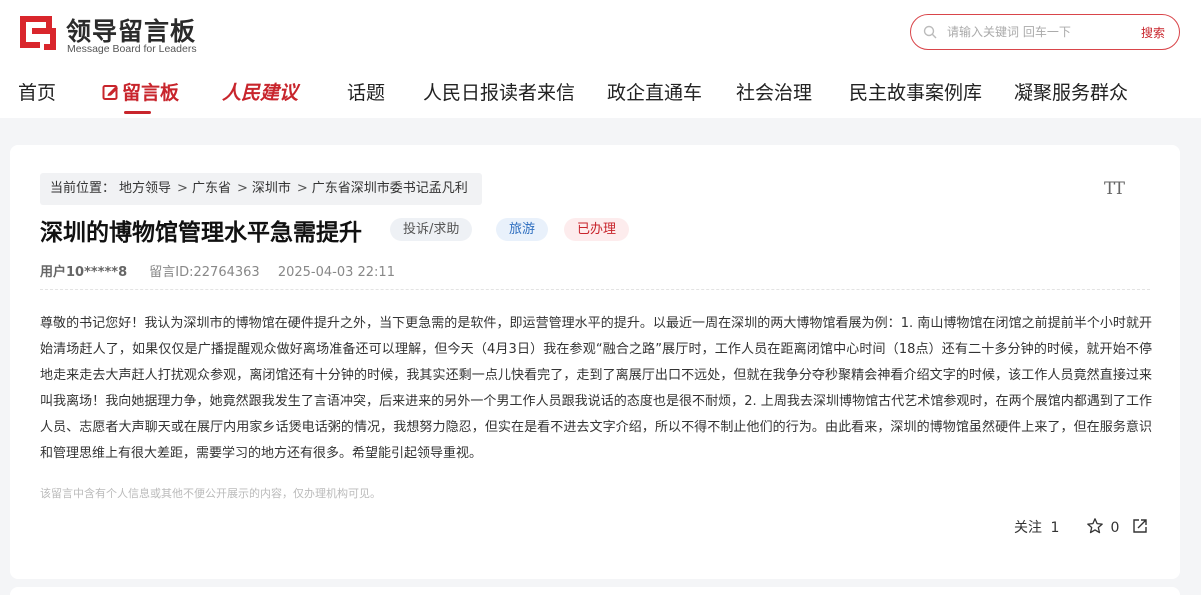 The image size is (1201, 595). What do you see at coordinates (1115, 528) in the screenshot?
I see `like-count: 0` at bounding box center [1115, 528].